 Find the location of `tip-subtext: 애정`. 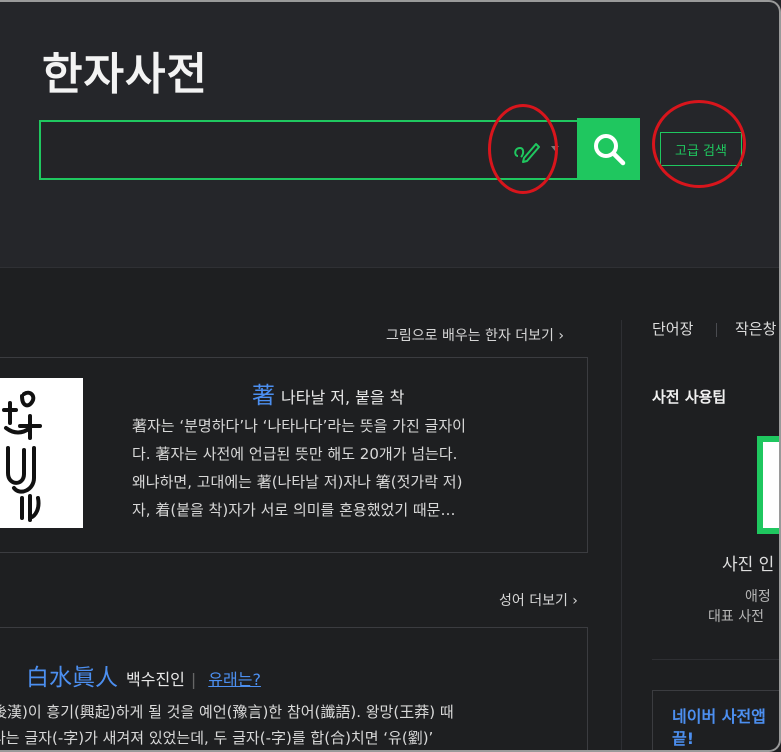

tip-subtext: 애정 is located at coordinates (758, 597).